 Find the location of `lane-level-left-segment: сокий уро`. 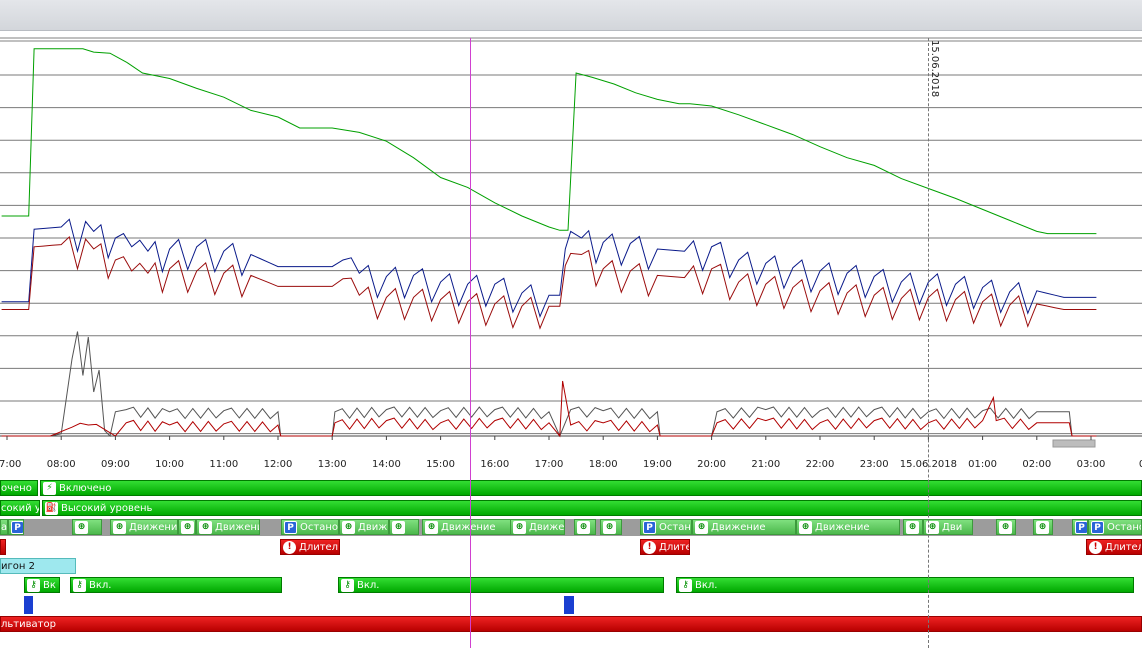

lane-level-left-segment: сокий уро is located at coordinates (20, 508).